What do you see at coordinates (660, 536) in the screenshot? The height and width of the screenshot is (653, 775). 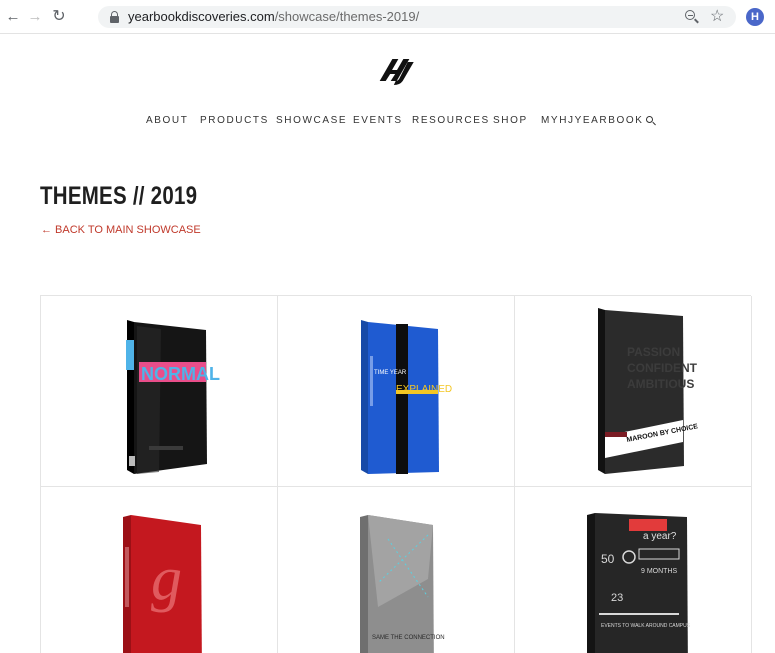 I see `cover-title-text: a year?` at bounding box center [660, 536].